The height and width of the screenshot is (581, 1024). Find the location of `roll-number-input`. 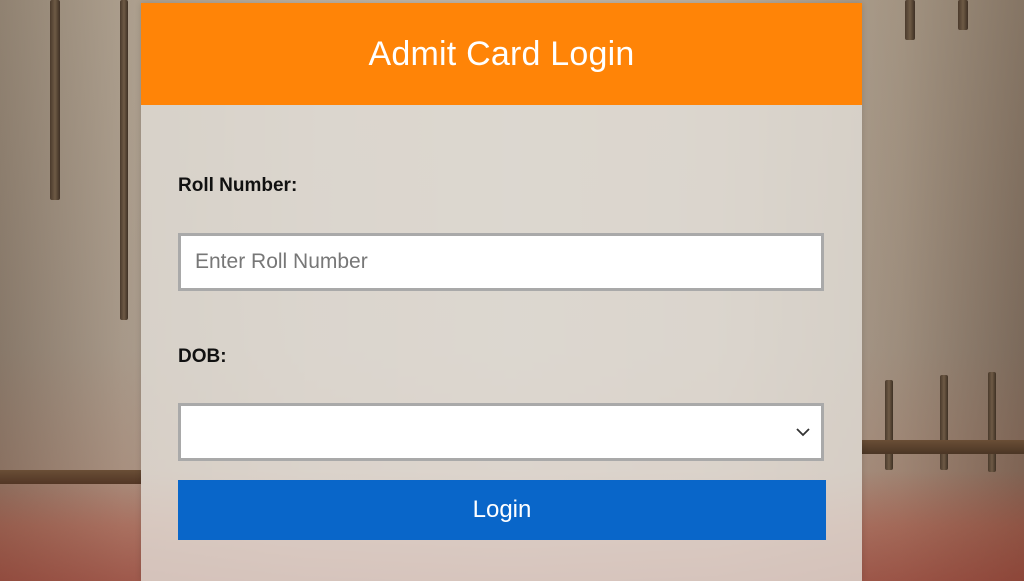

roll-number-input is located at coordinates (501, 262).